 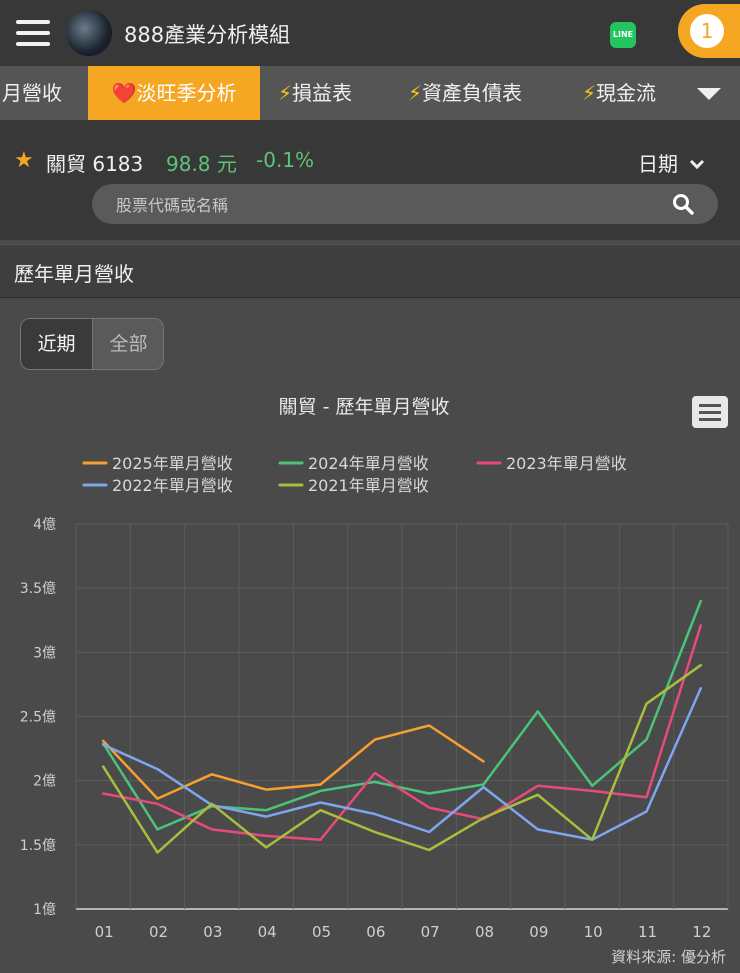 What do you see at coordinates (484, 932) in the screenshot?
I see `x-tick-label: 08` at bounding box center [484, 932].